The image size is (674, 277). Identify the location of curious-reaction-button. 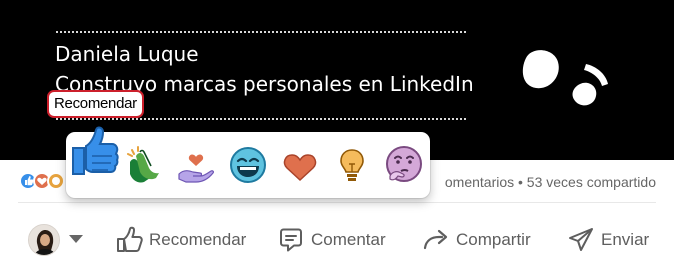
(404, 165).